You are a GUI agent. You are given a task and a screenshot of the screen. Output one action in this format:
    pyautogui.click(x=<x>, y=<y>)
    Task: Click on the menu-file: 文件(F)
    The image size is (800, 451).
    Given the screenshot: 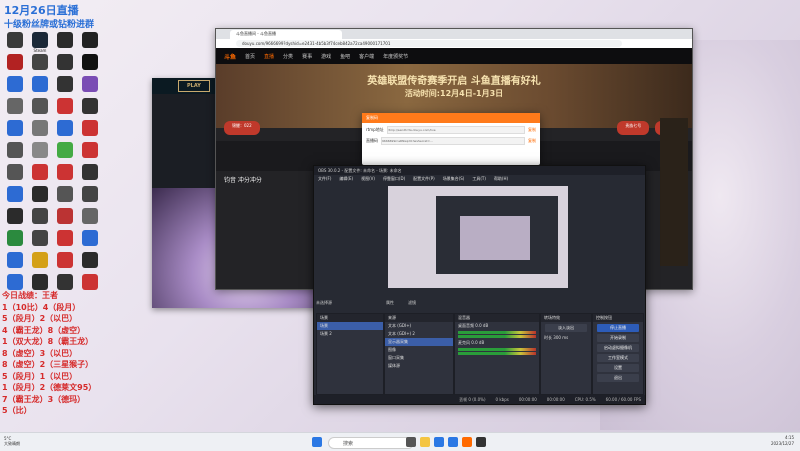 What is the action you would take?
    pyautogui.click(x=324, y=179)
    